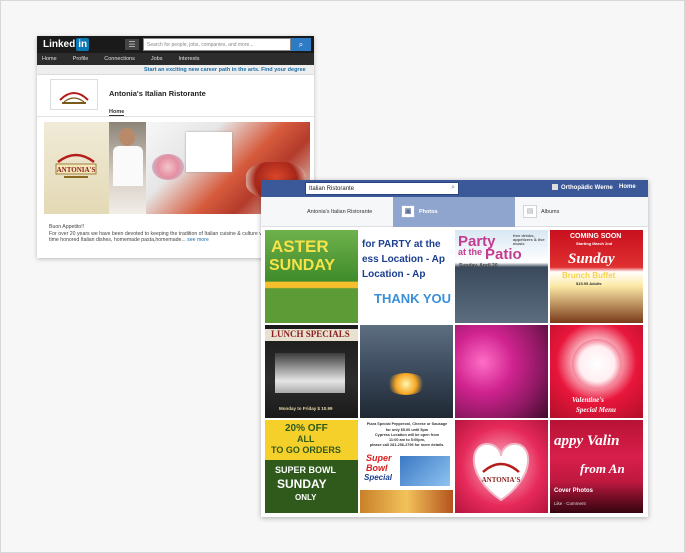 This screenshot has height=553, width=685. What do you see at coordinates (306, 439) in the screenshot?
I see `togo-all: ALL` at bounding box center [306, 439].